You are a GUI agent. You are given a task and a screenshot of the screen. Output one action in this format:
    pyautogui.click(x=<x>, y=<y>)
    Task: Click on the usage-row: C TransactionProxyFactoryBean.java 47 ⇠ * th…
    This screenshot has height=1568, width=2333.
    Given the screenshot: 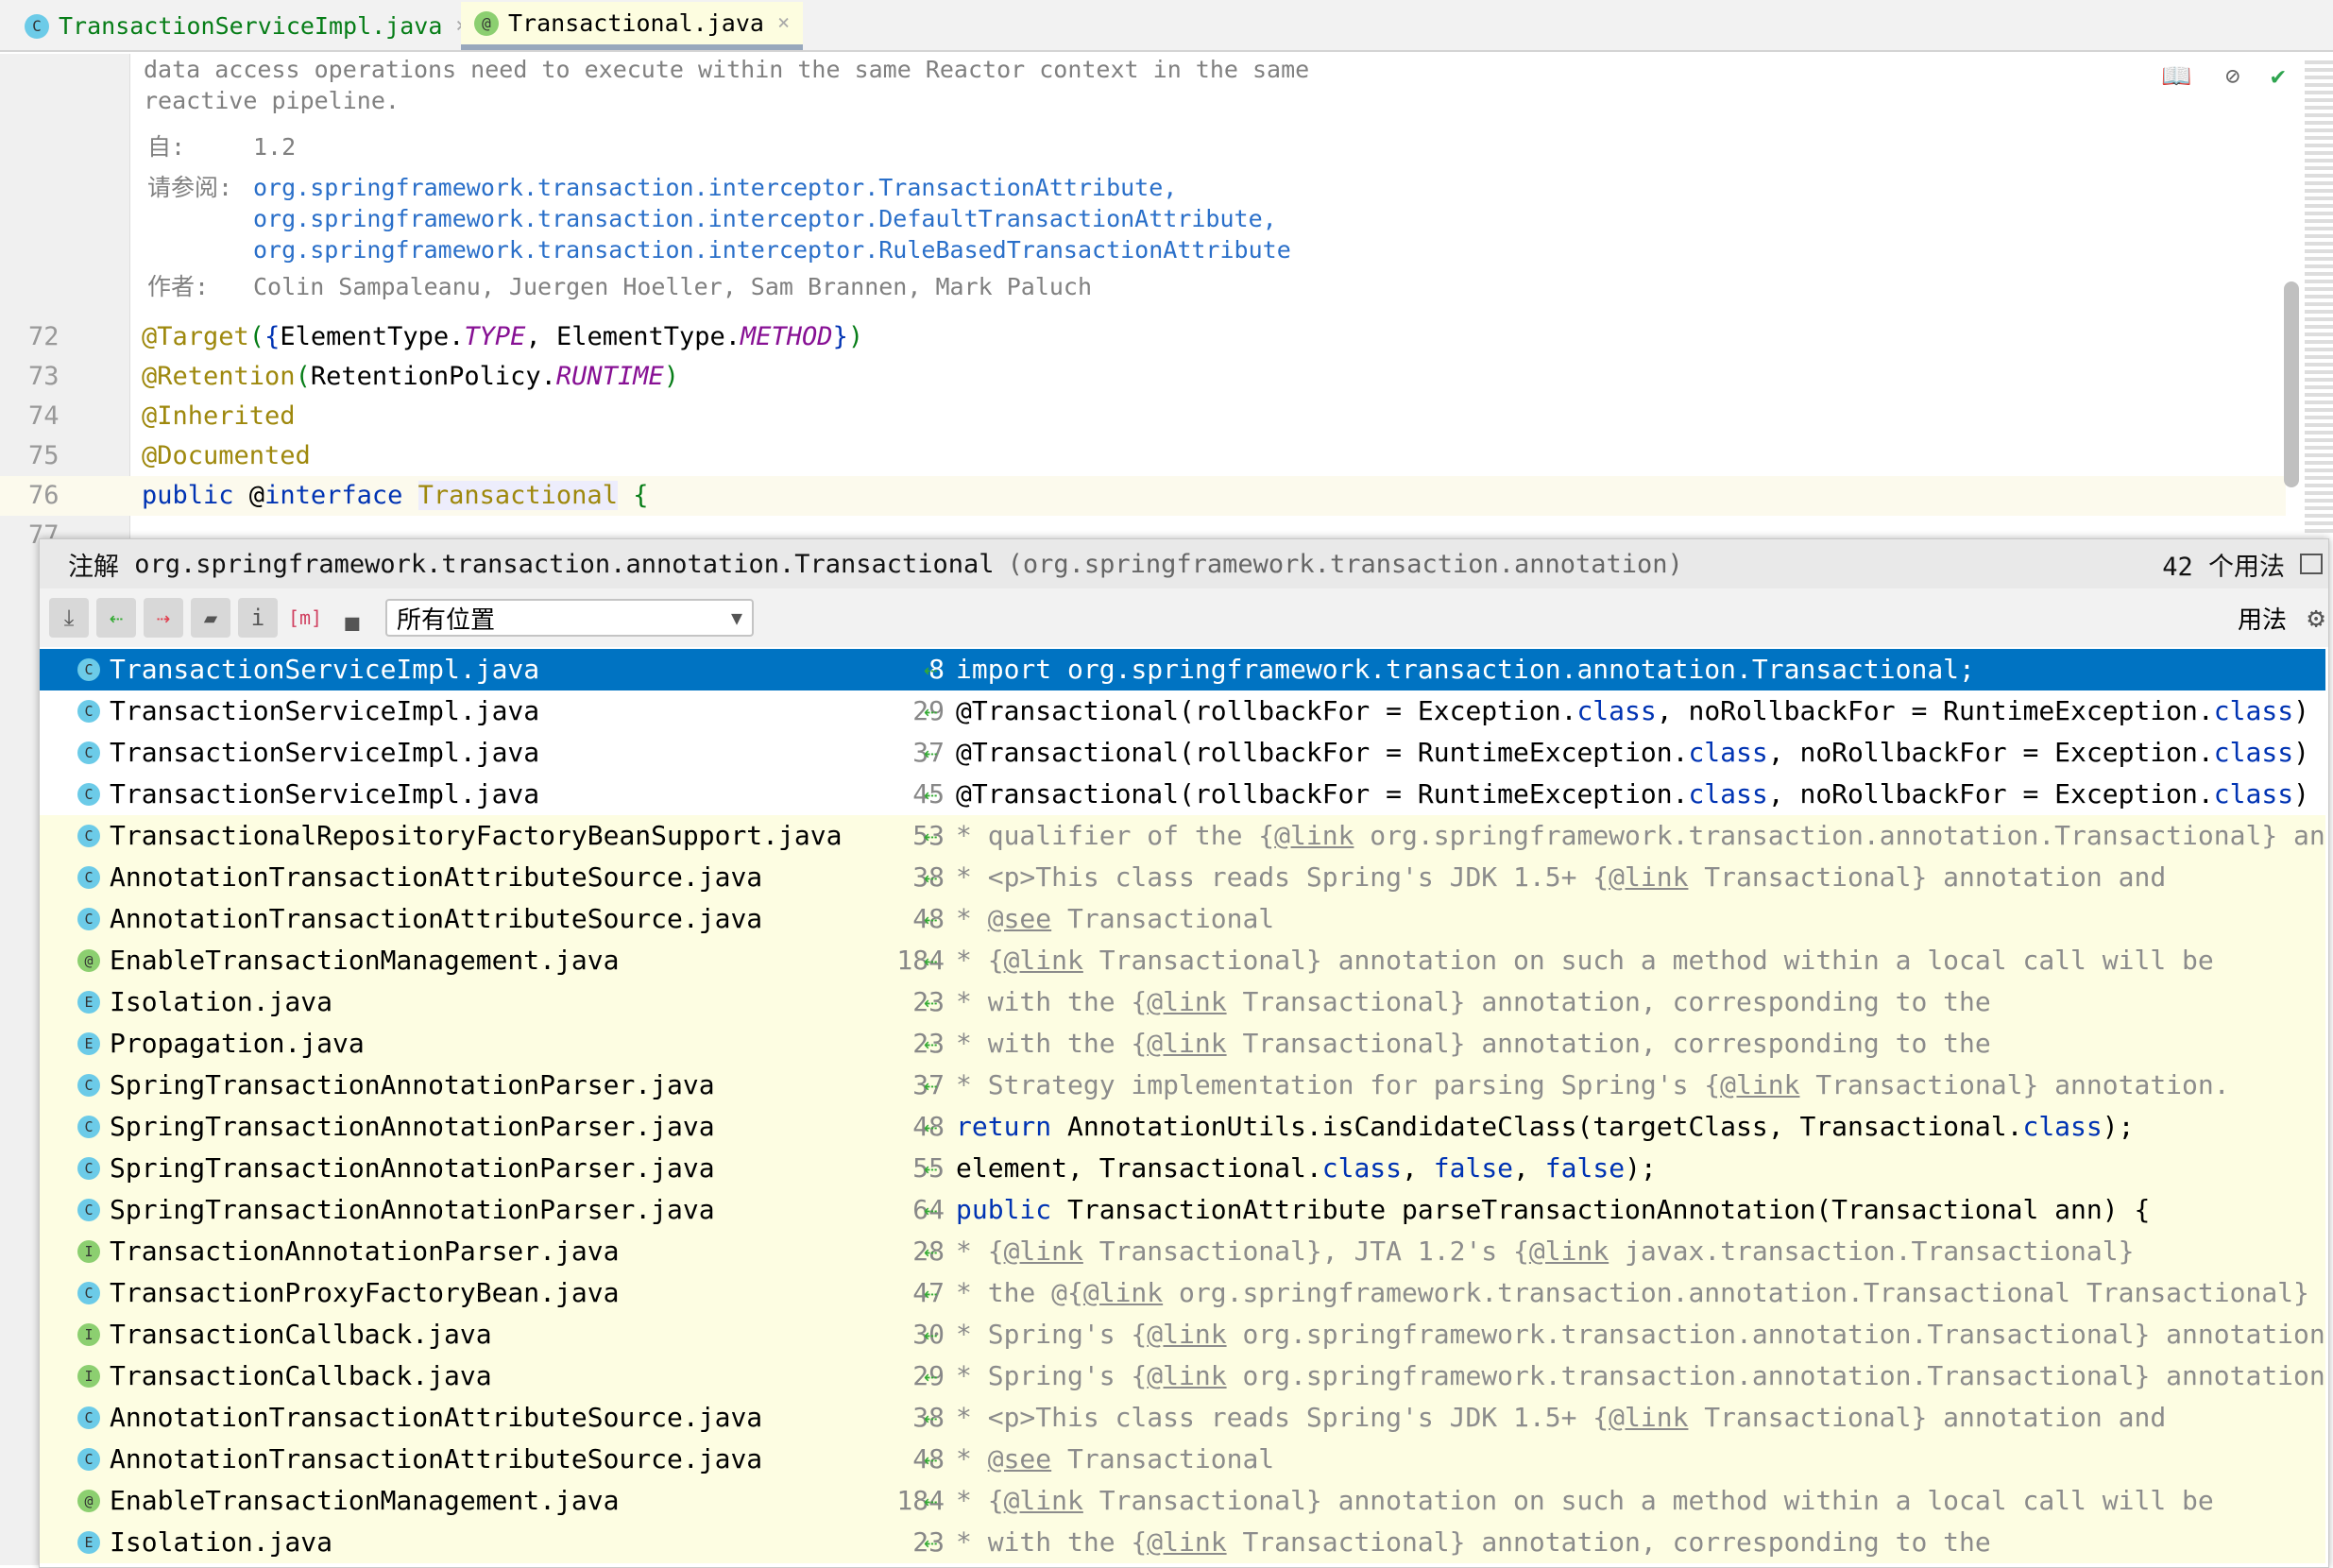 What is the action you would take?
    pyautogui.click(x=1183, y=1293)
    